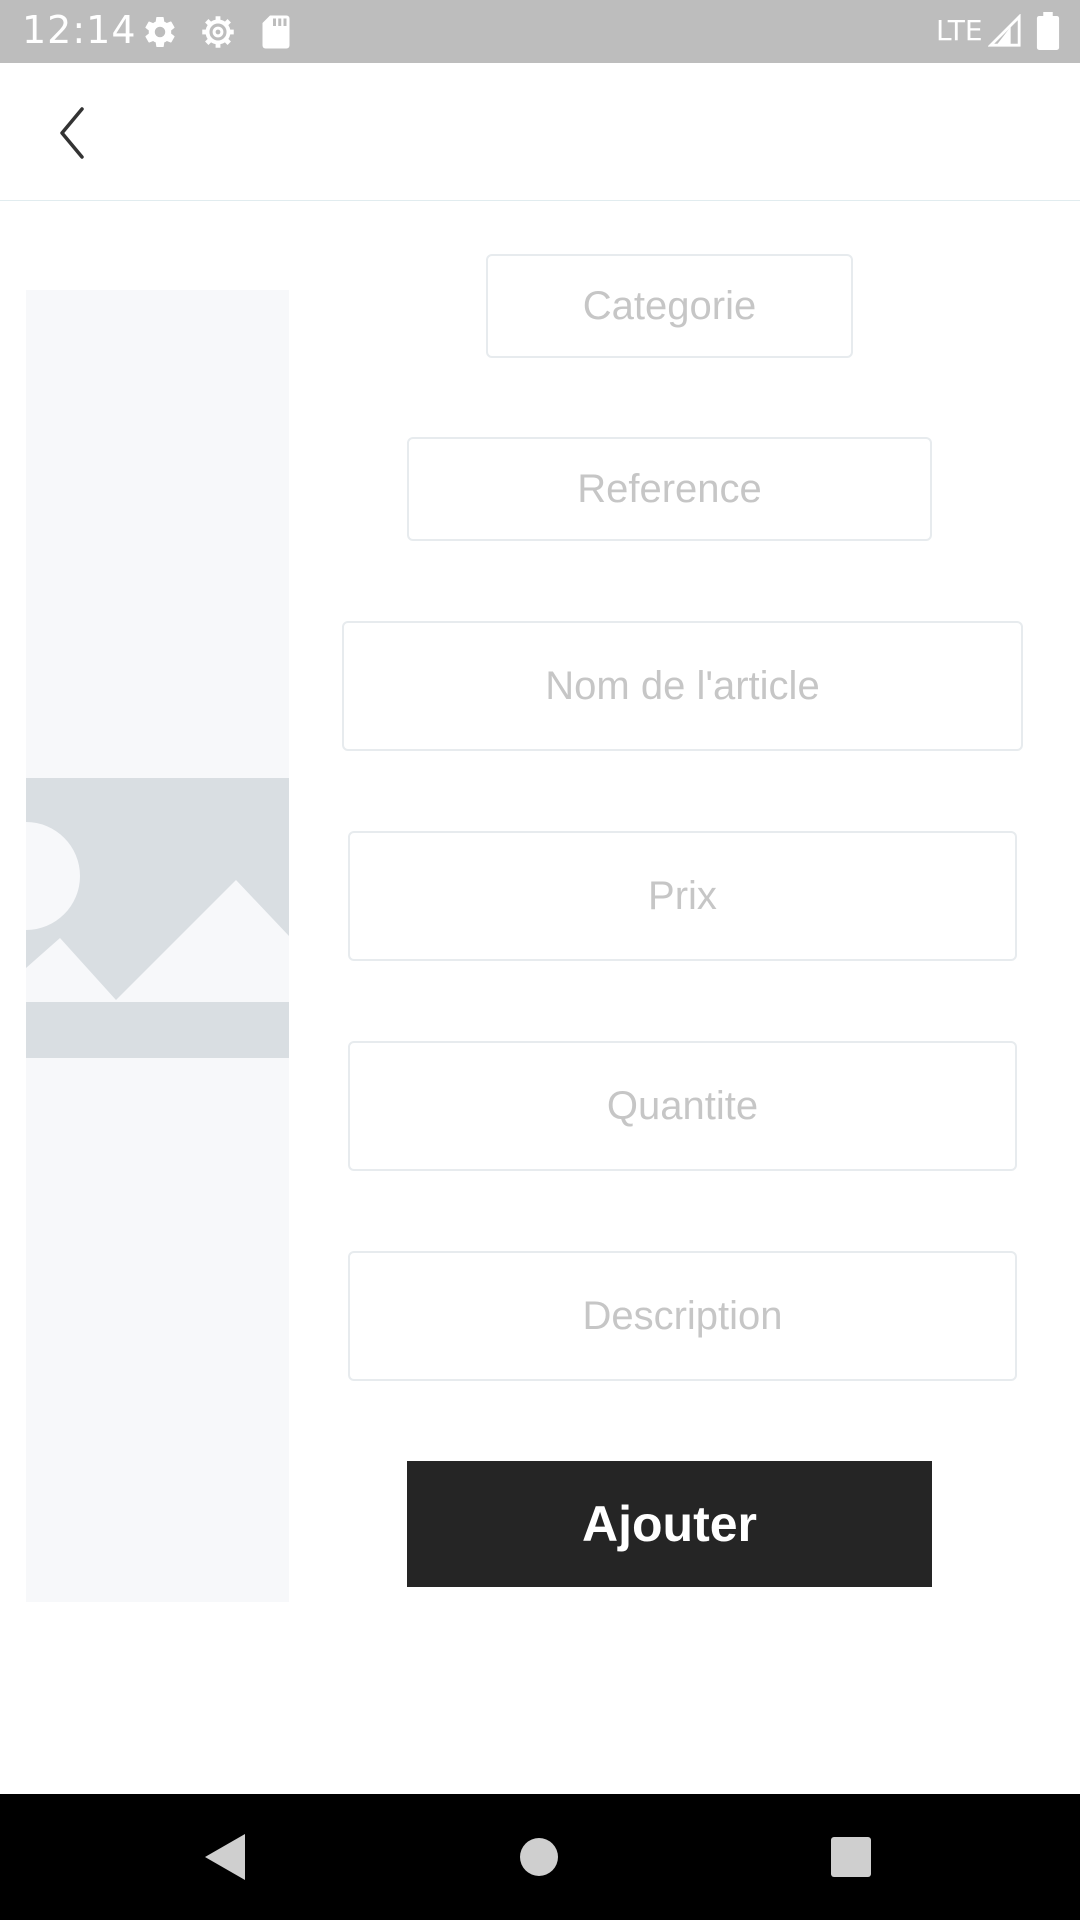  I want to click on nom-article-input, so click(682, 686).